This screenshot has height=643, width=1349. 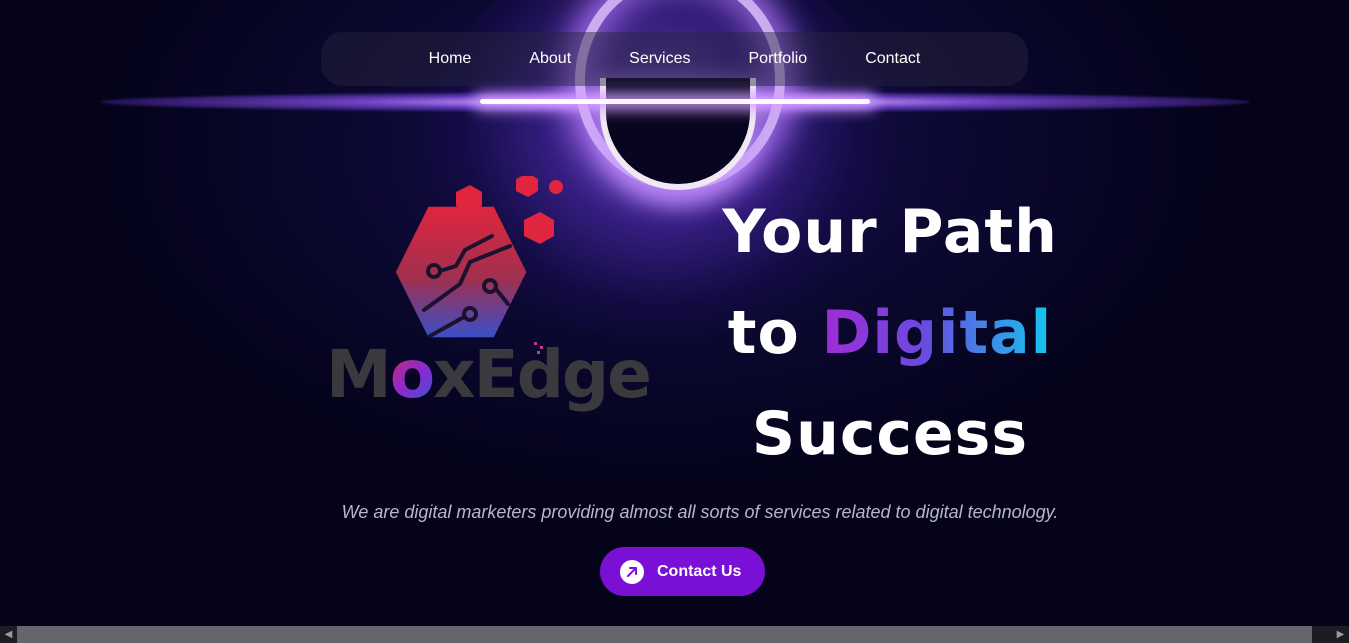 I want to click on horizontal-scrollbar: ◀ ▶, so click(x=674, y=634).